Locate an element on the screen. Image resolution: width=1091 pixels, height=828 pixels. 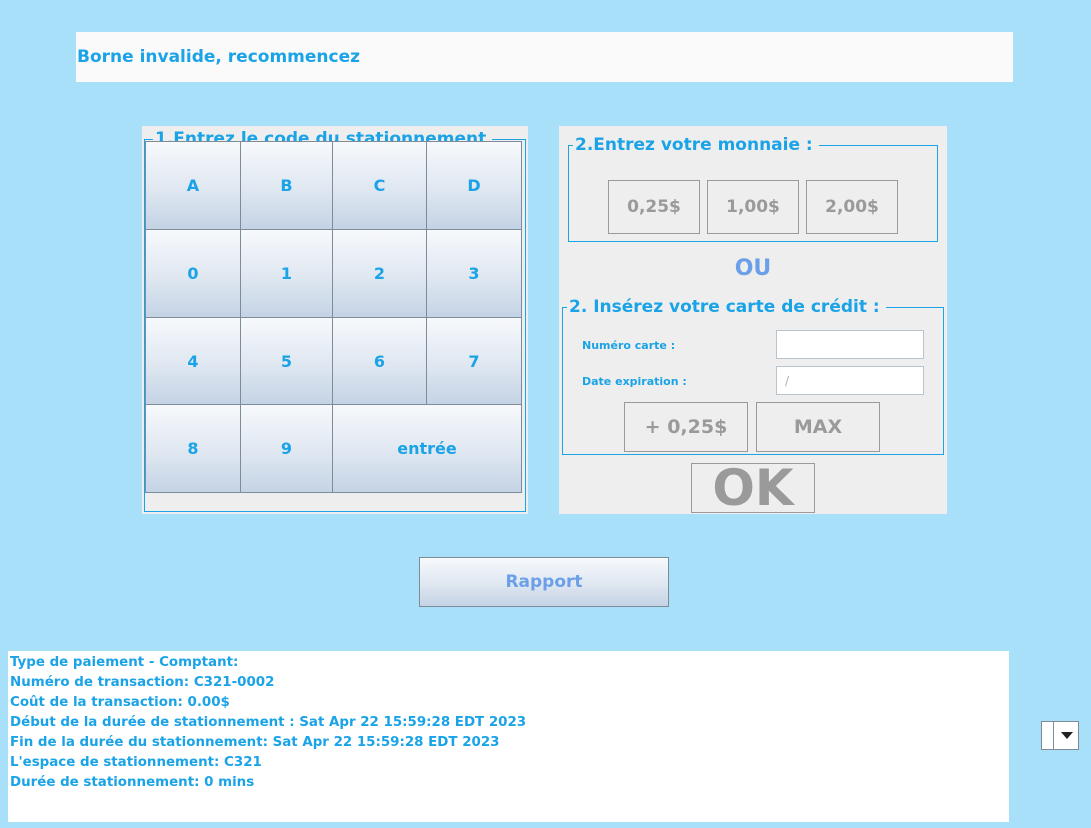
coin-025-button: 0,25$ is located at coordinates (654, 207).